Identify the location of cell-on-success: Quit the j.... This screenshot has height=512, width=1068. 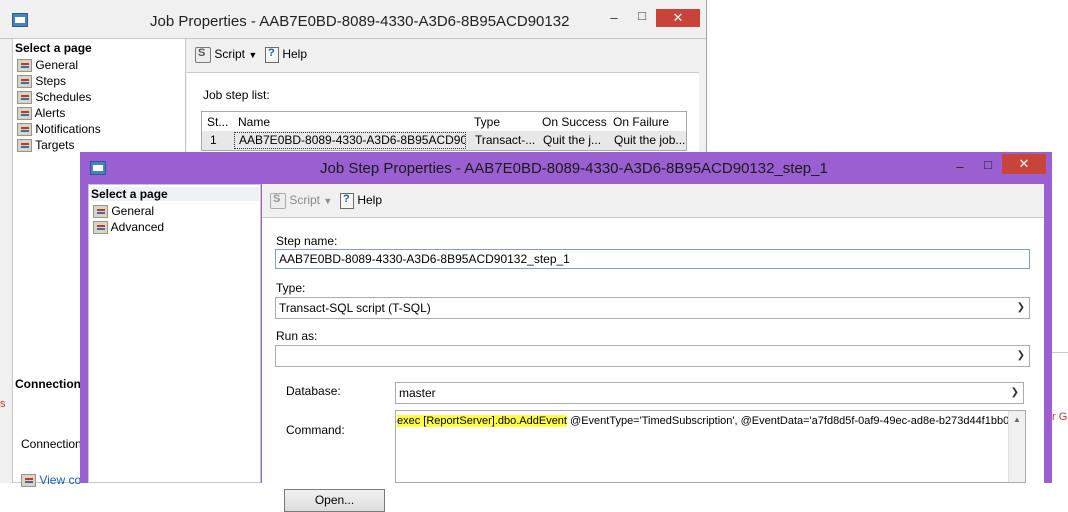
(572, 140).